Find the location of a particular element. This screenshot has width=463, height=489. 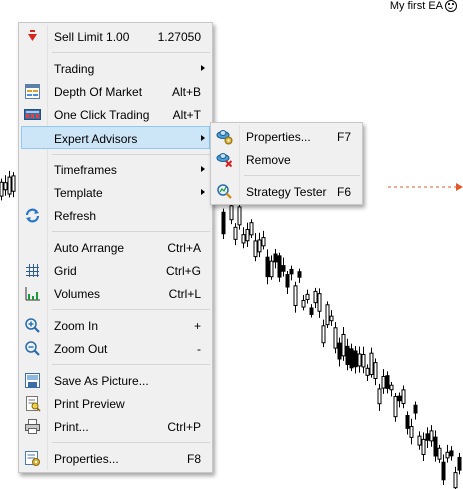

zoom-in-icon is located at coordinates (32, 325).